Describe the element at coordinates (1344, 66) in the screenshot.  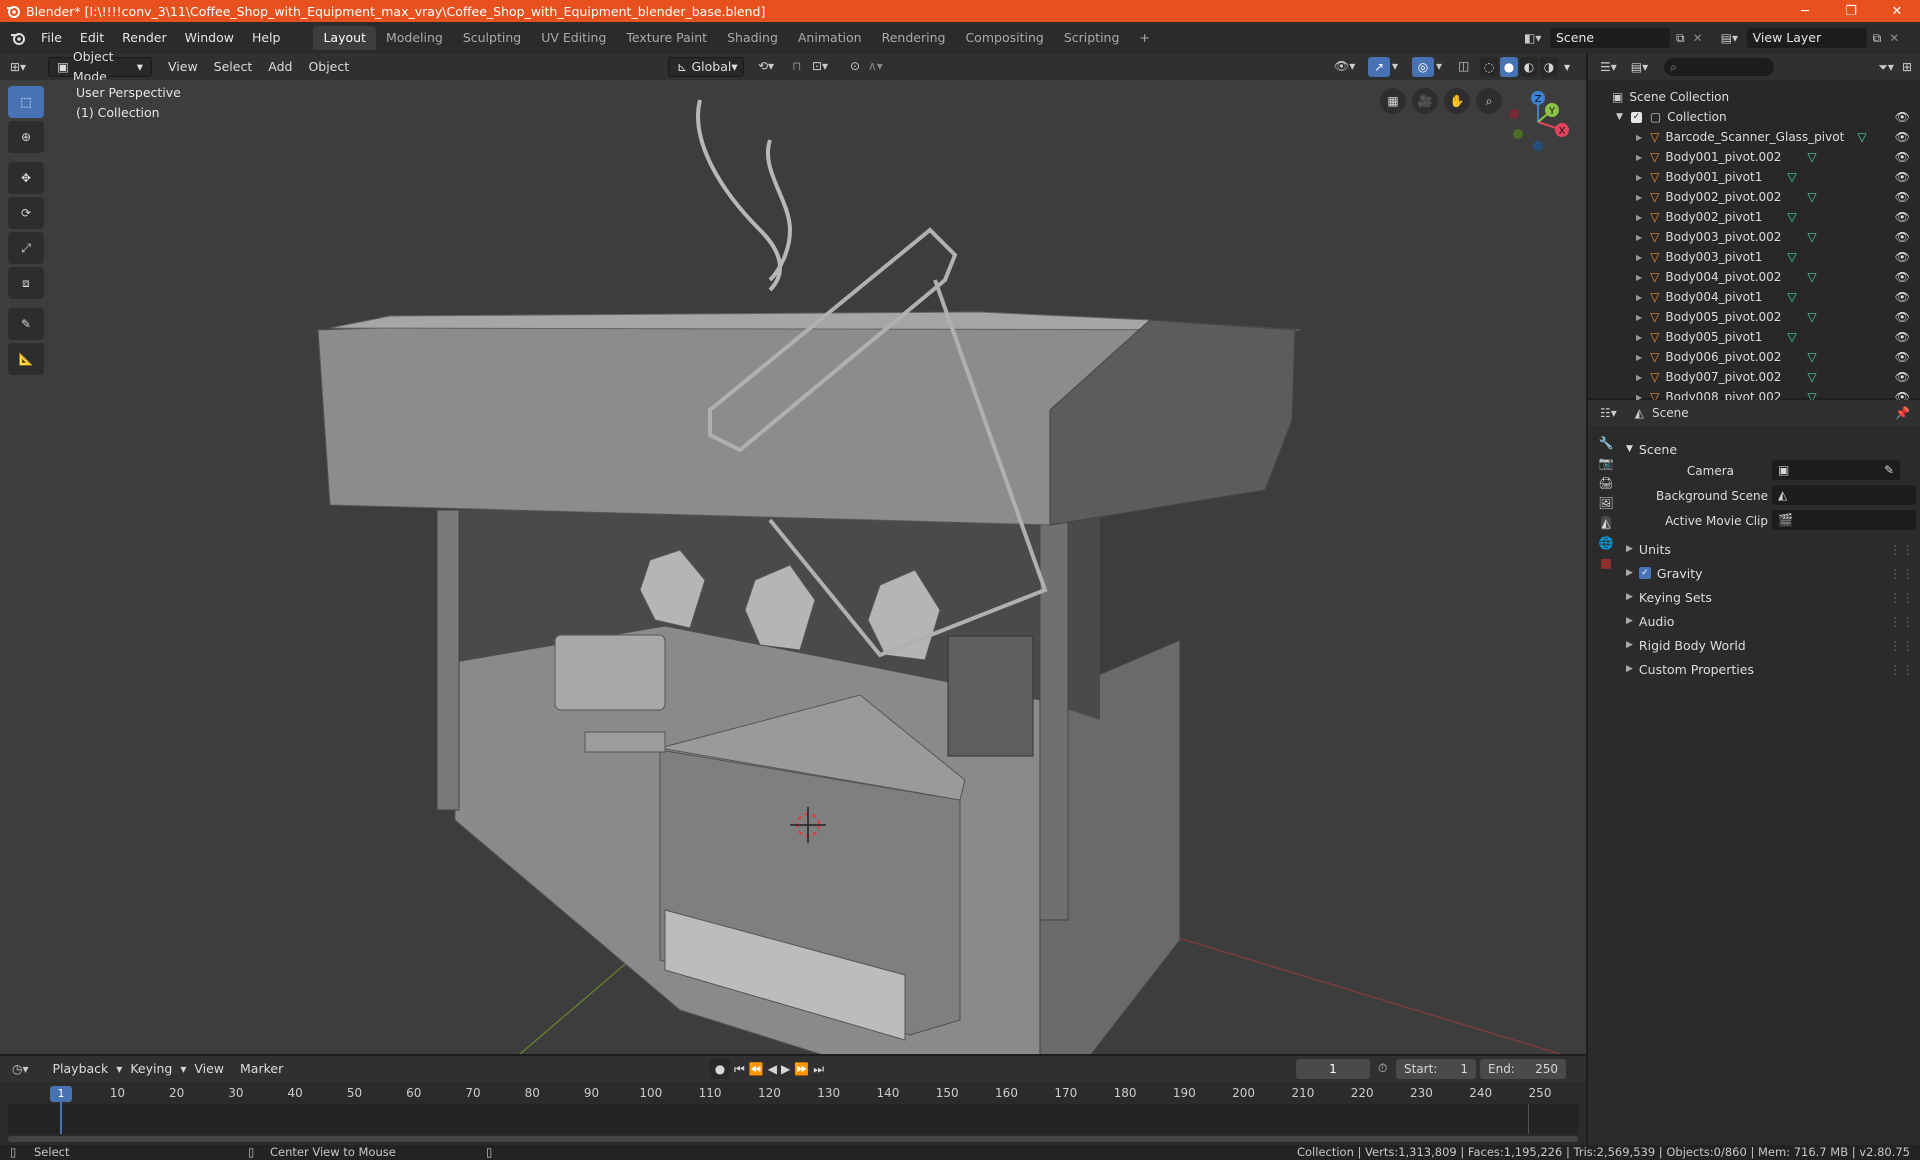
I see `object-visibility-icon: 👁▾` at that location.